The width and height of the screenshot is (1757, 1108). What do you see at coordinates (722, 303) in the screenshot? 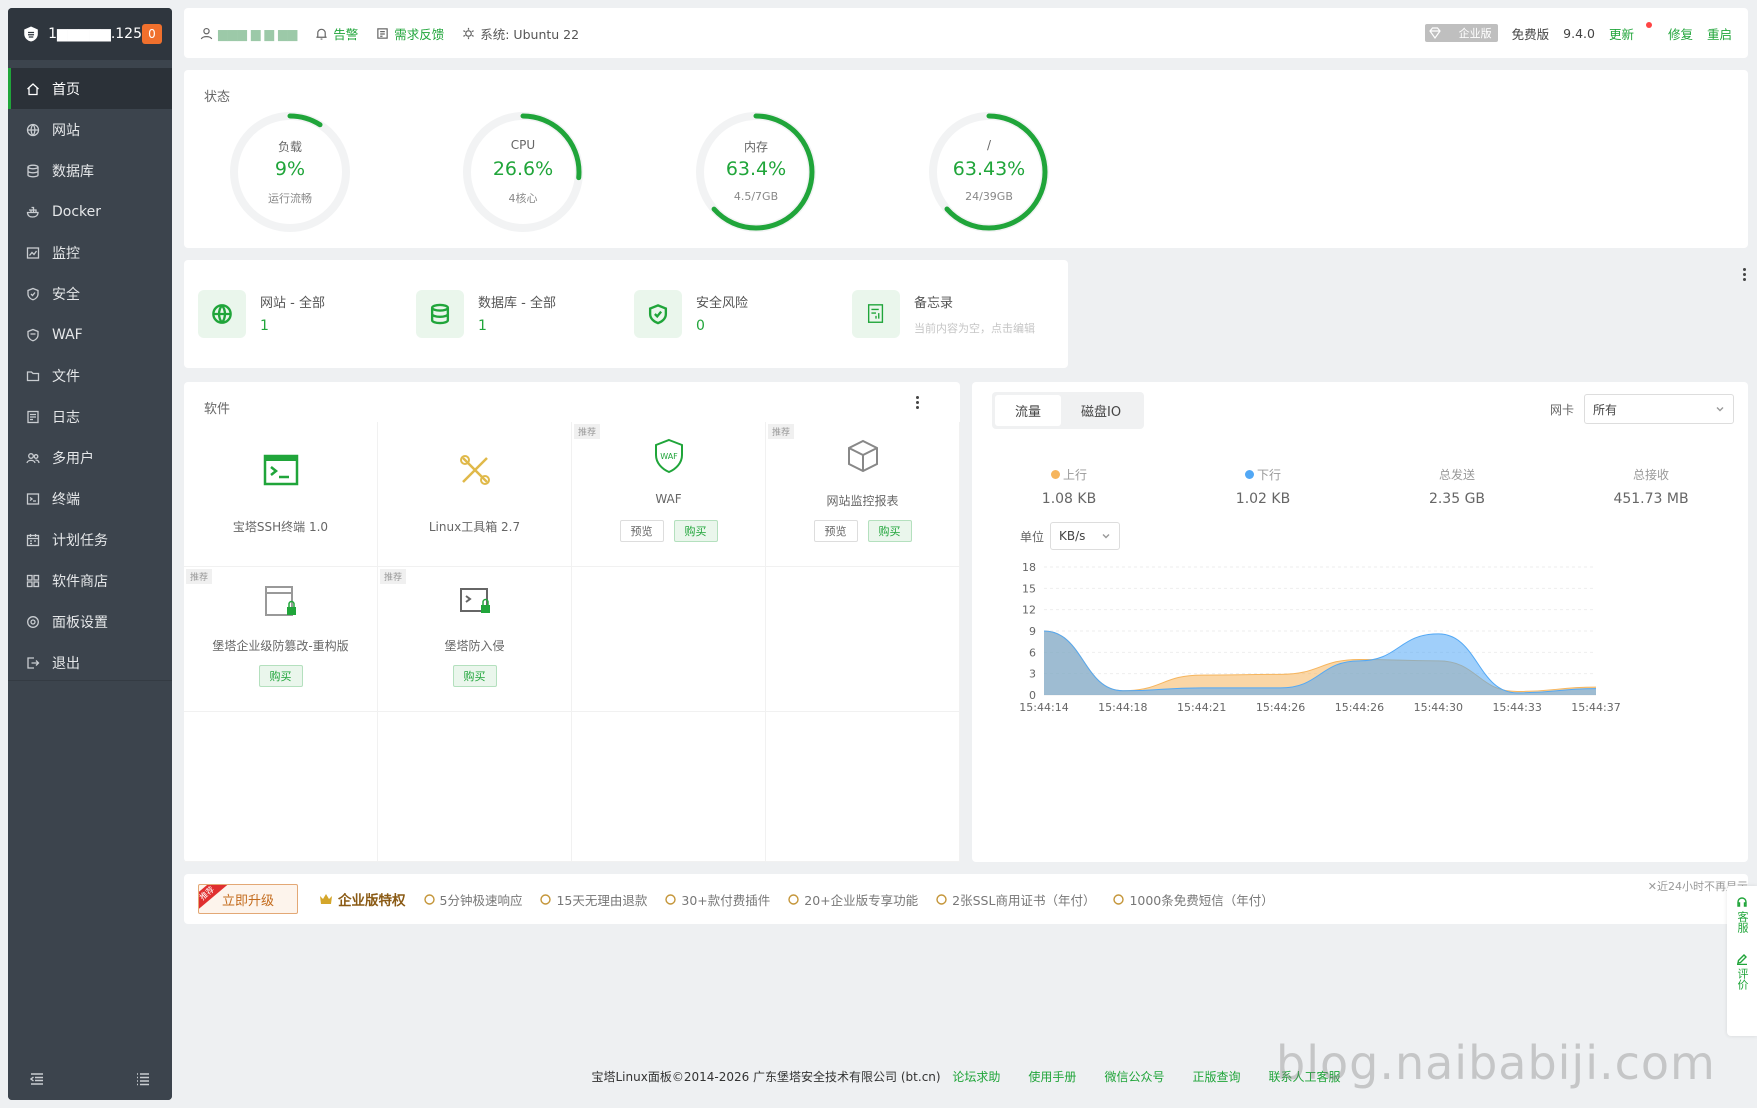
I see `stat-title: 安全风险` at bounding box center [722, 303].